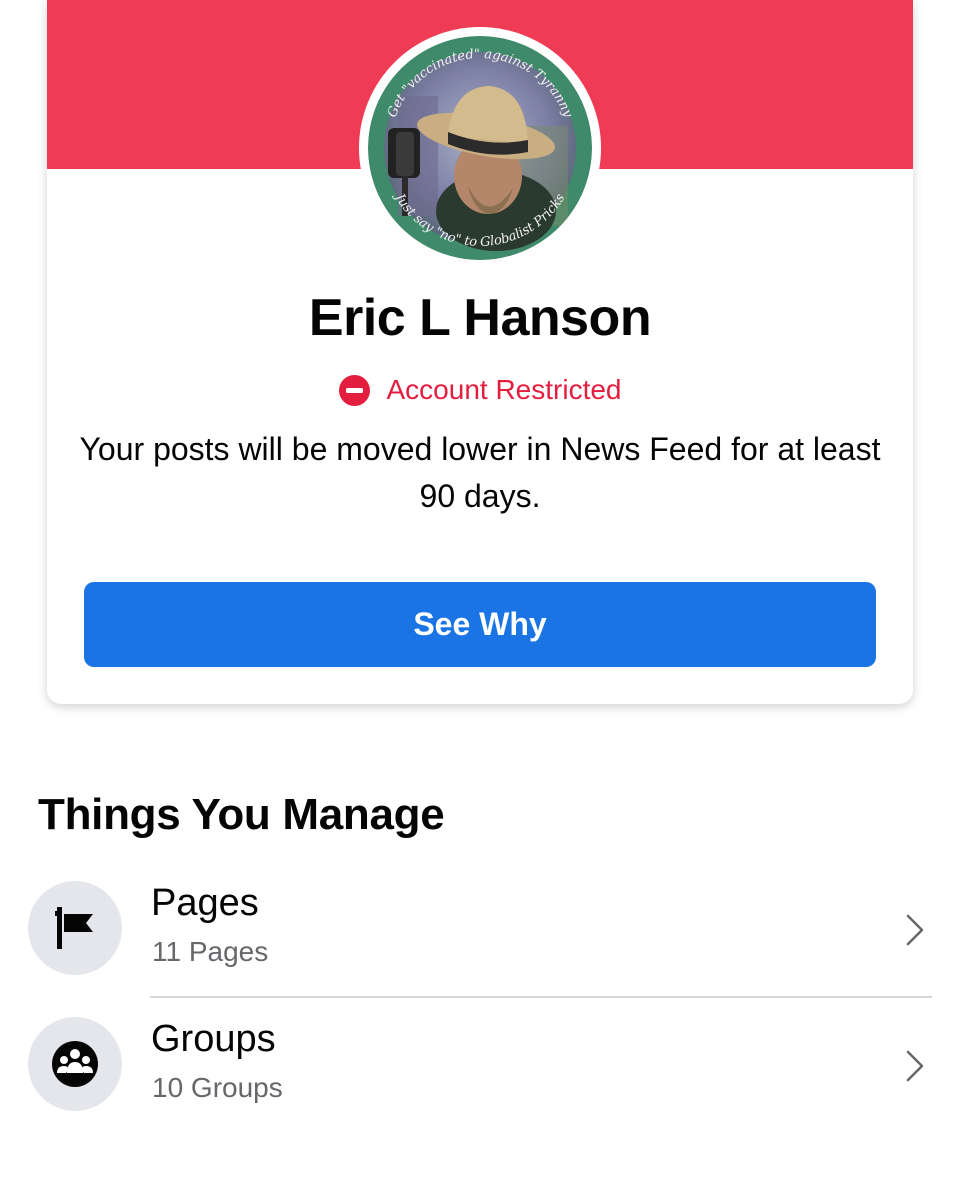  I want to click on flag-icon, so click(74, 928).